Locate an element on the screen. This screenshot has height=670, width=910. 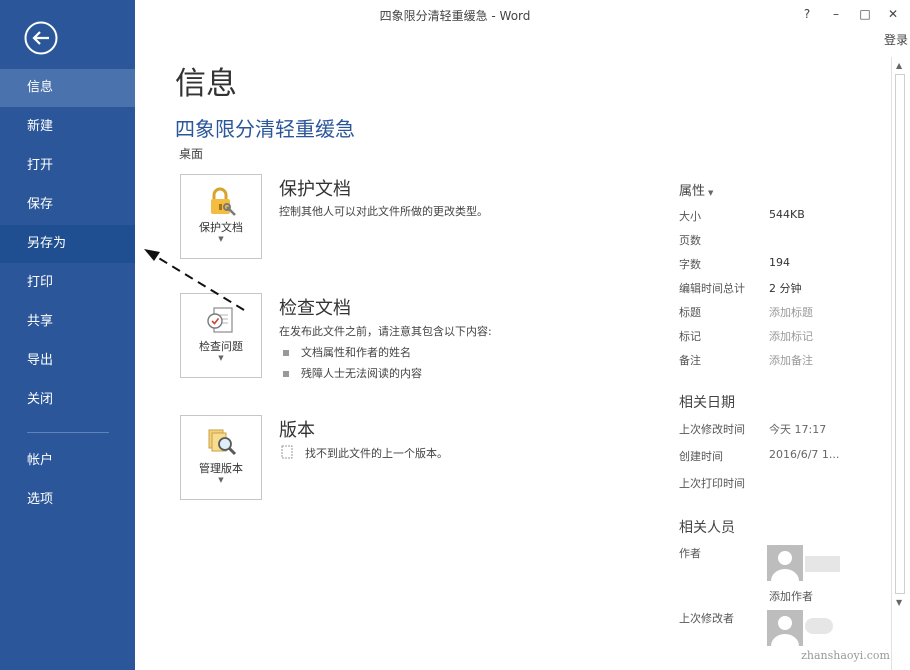
scroll-thumb is located at coordinates (900, 334).